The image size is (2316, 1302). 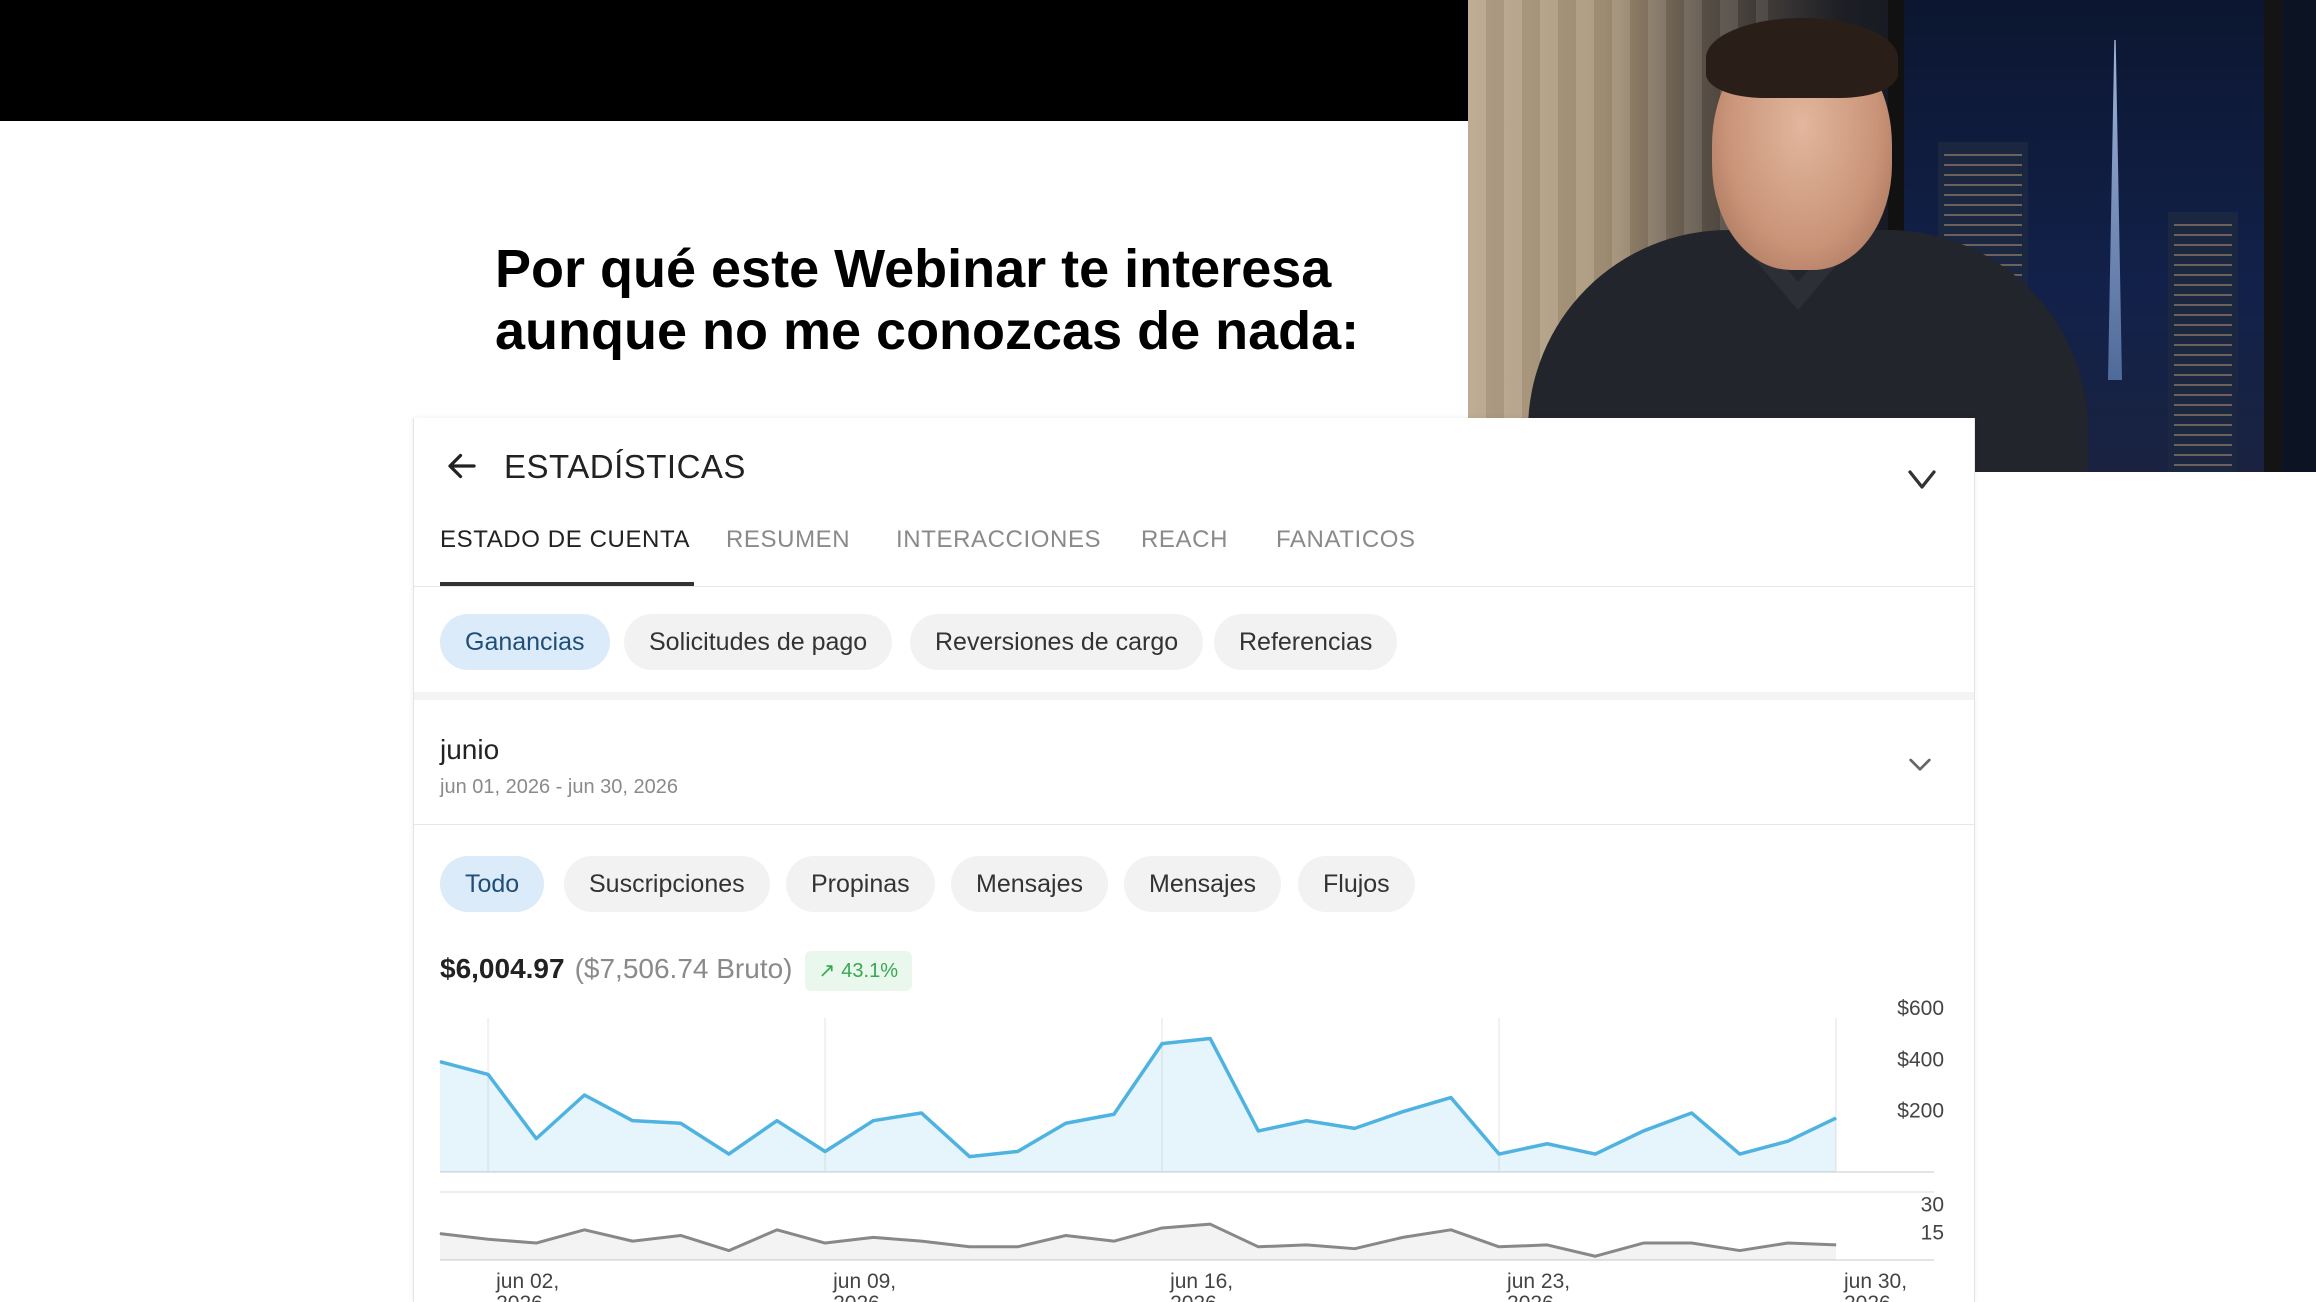 What do you see at coordinates (1356, 884) in the screenshot?
I see `chip-flujos: Flujos` at bounding box center [1356, 884].